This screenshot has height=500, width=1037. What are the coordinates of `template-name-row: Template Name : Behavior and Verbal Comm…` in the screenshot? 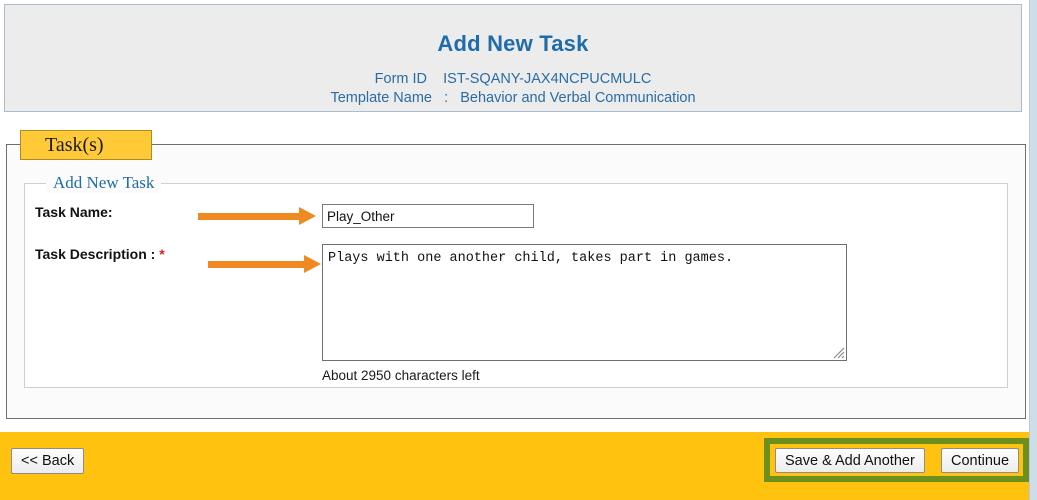 It's located at (513, 98).